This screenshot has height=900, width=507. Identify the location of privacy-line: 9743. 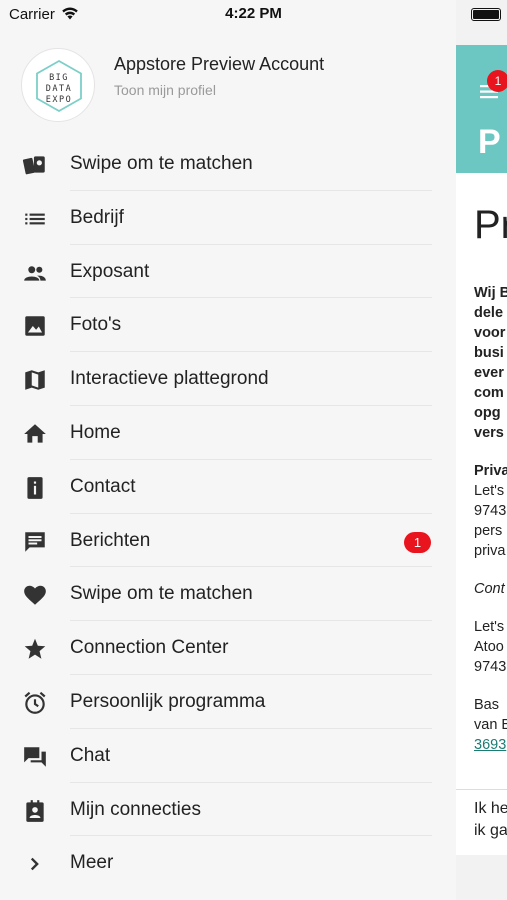
(490, 511).